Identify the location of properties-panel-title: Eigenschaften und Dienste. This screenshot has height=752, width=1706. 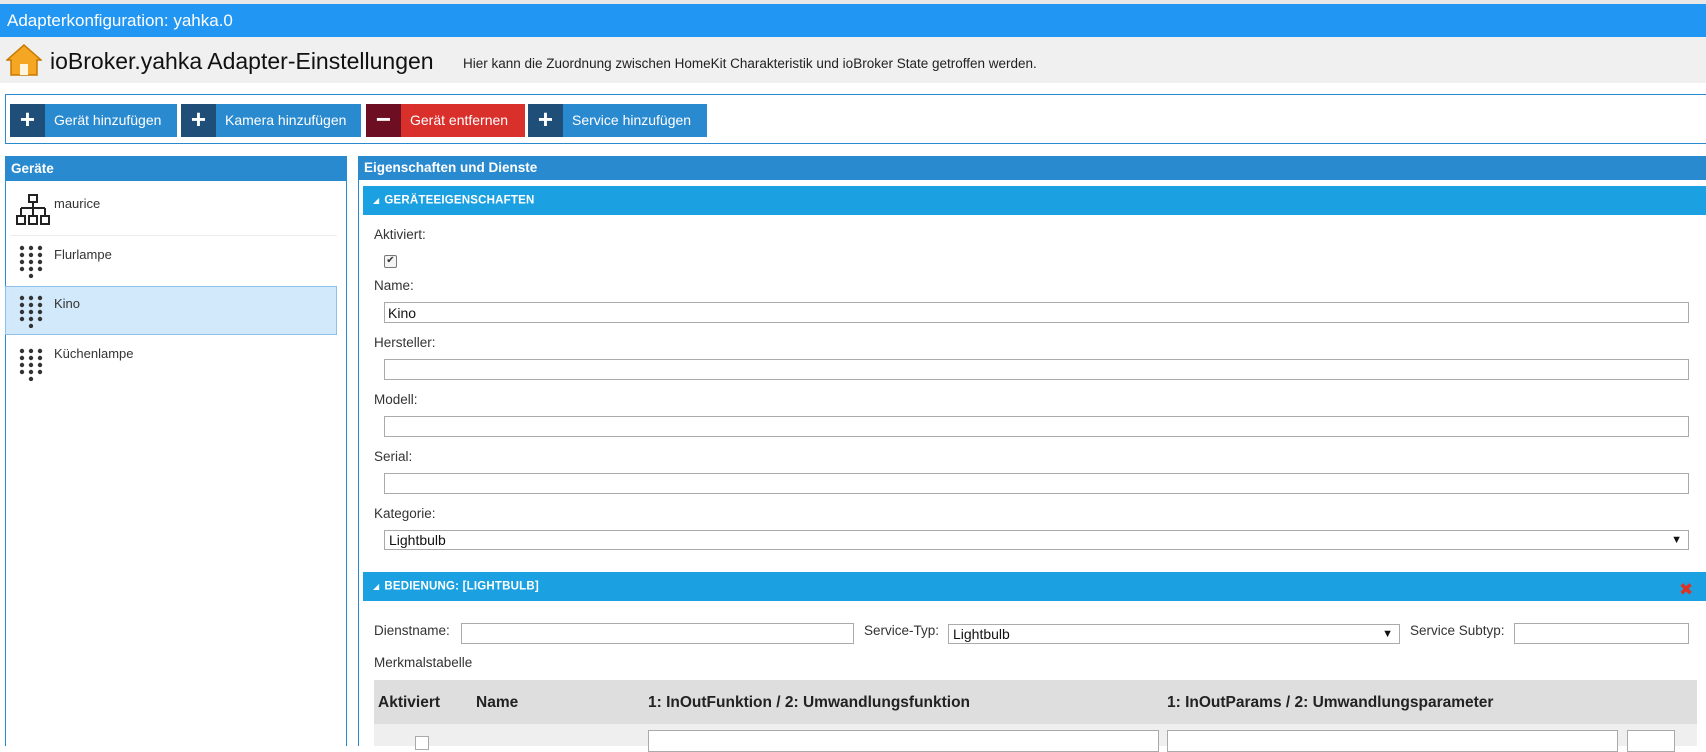
(1032, 168).